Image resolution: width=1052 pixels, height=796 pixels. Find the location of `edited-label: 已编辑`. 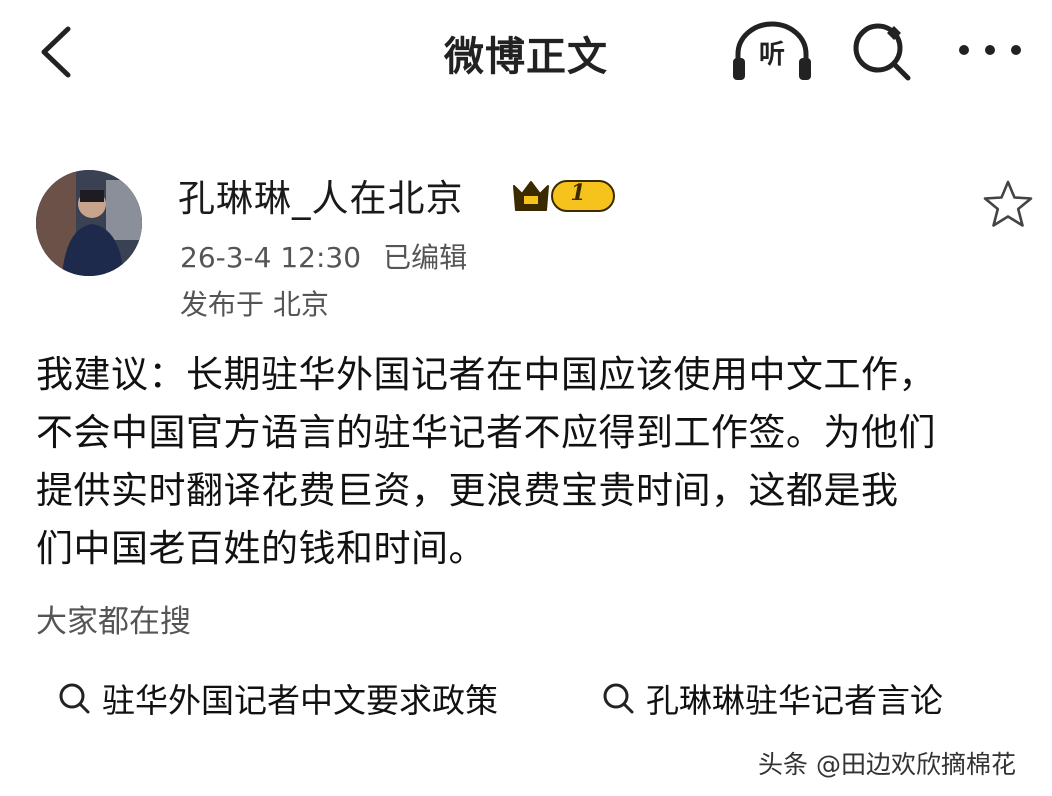

edited-label: 已编辑 is located at coordinates (425, 257).